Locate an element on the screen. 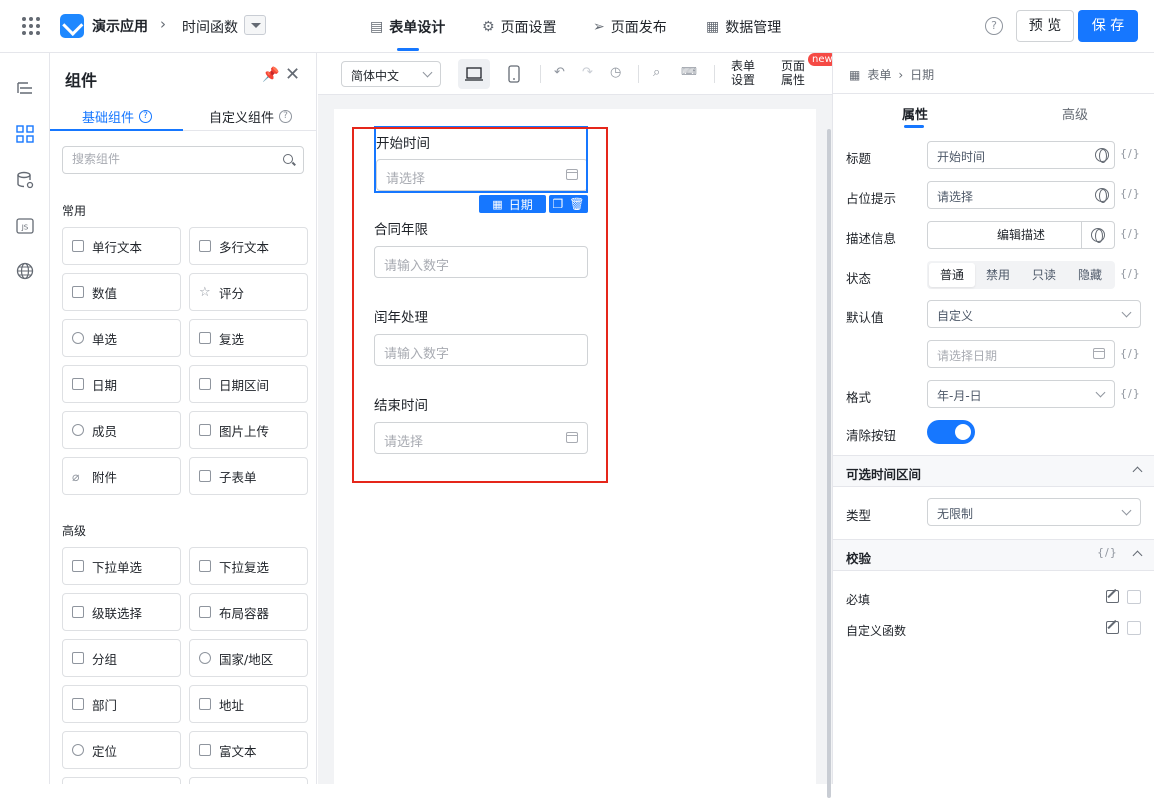 This screenshot has height=798, width=1154. language-toggle is located at coordinates (1097, 235).